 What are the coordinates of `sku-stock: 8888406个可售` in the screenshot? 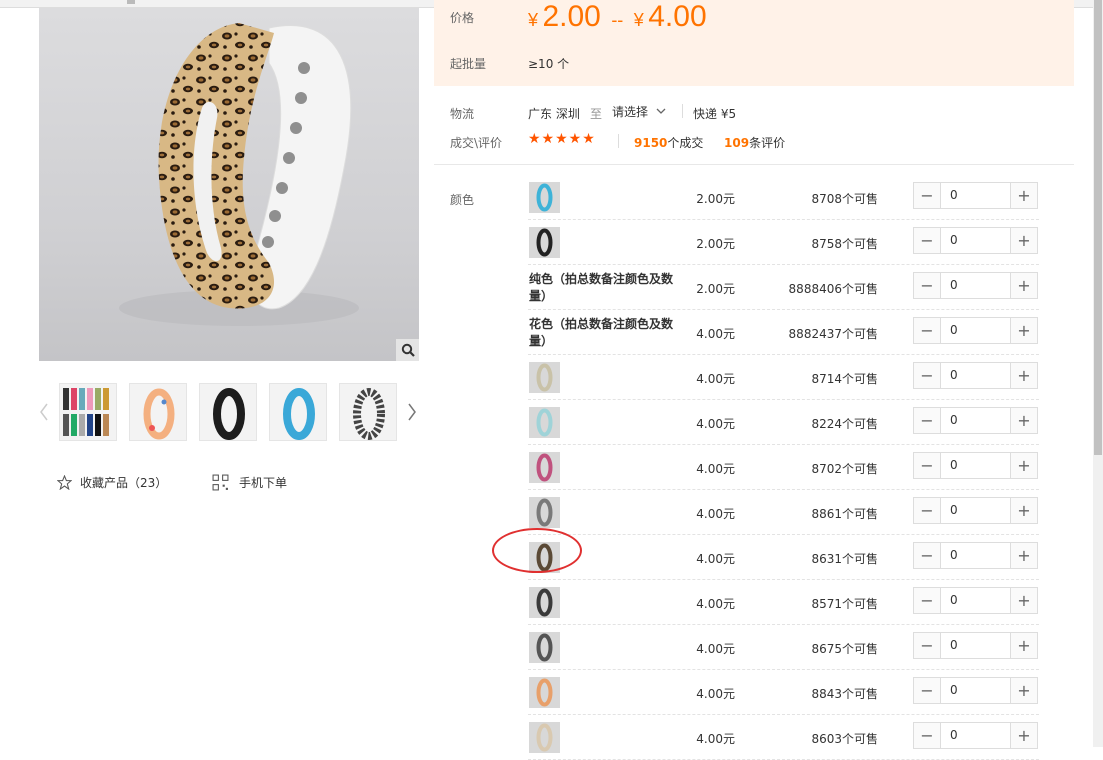 It's located at (833, 289).